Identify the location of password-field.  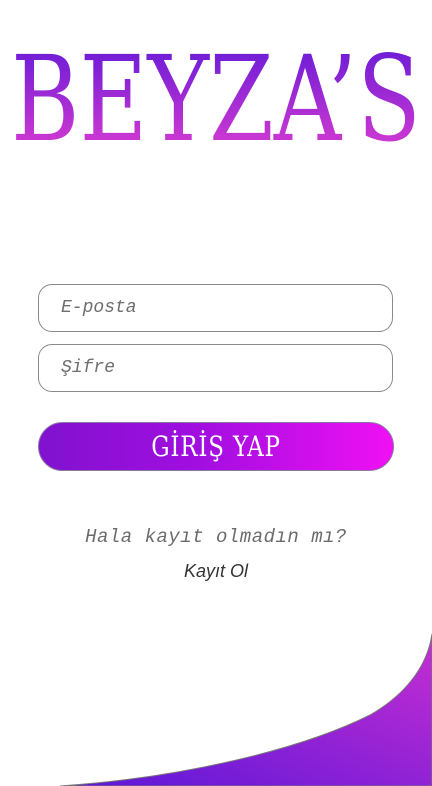
(215, 368).